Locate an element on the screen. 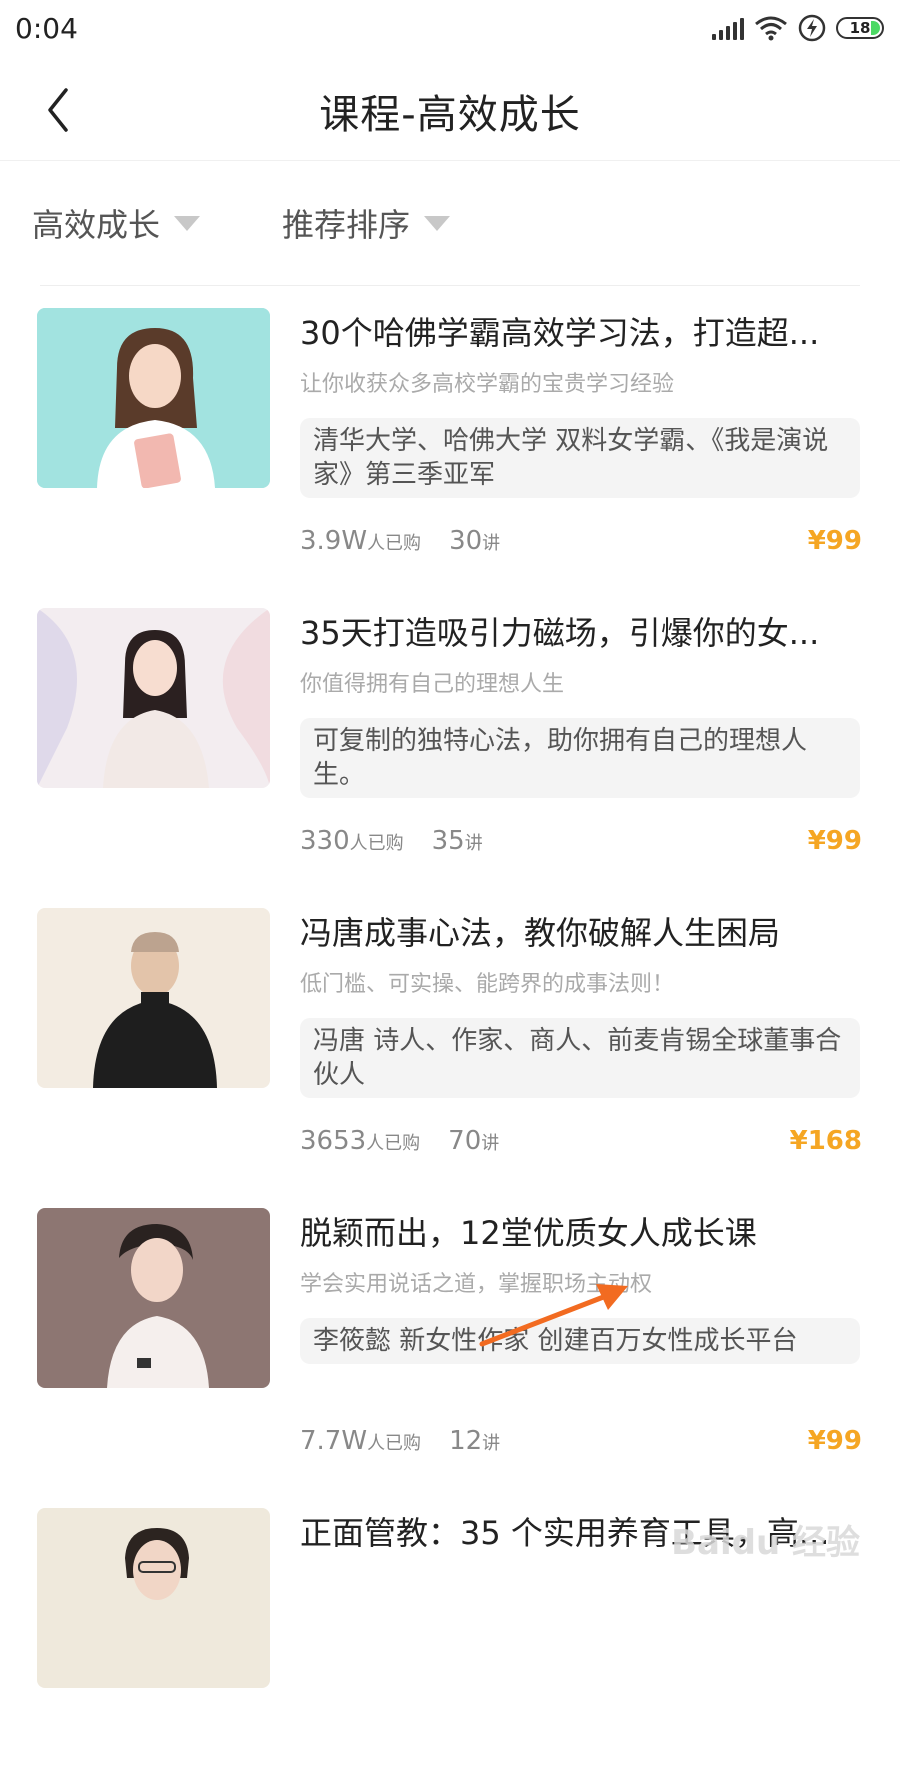  course-subtitle: 你值得拥有自己的理想人生 is located at coordinates (432, 684).